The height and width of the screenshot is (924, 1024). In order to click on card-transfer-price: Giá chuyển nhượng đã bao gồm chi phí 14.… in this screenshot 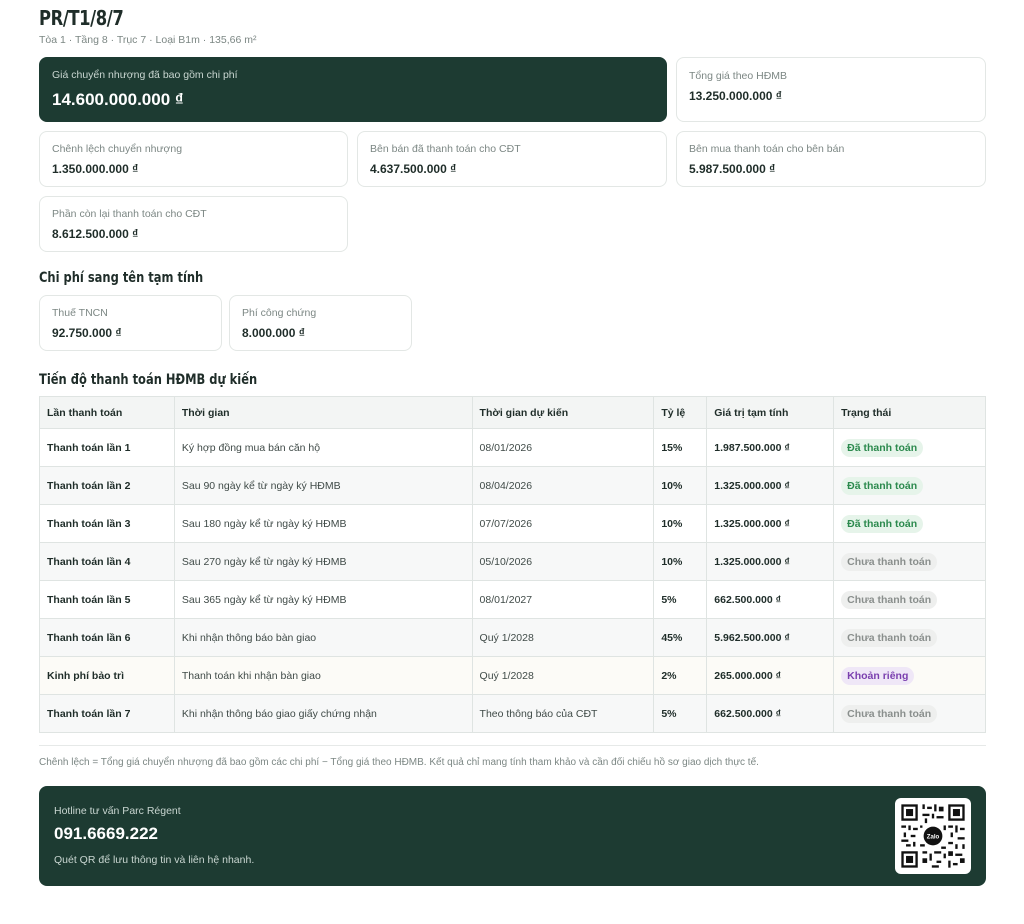, I will do `click(353, 89)`.